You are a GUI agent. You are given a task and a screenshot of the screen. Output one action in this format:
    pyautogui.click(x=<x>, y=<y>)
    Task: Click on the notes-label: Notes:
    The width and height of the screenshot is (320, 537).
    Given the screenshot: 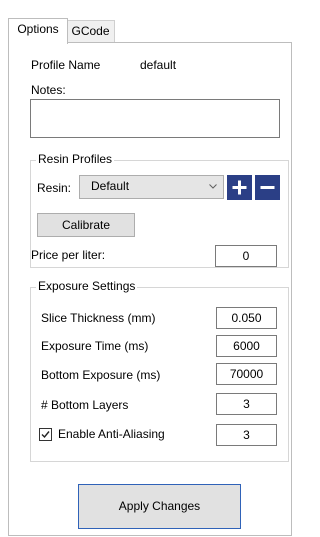 What is the action you would take?
    pyautogui.click(x=48, y=90)
    